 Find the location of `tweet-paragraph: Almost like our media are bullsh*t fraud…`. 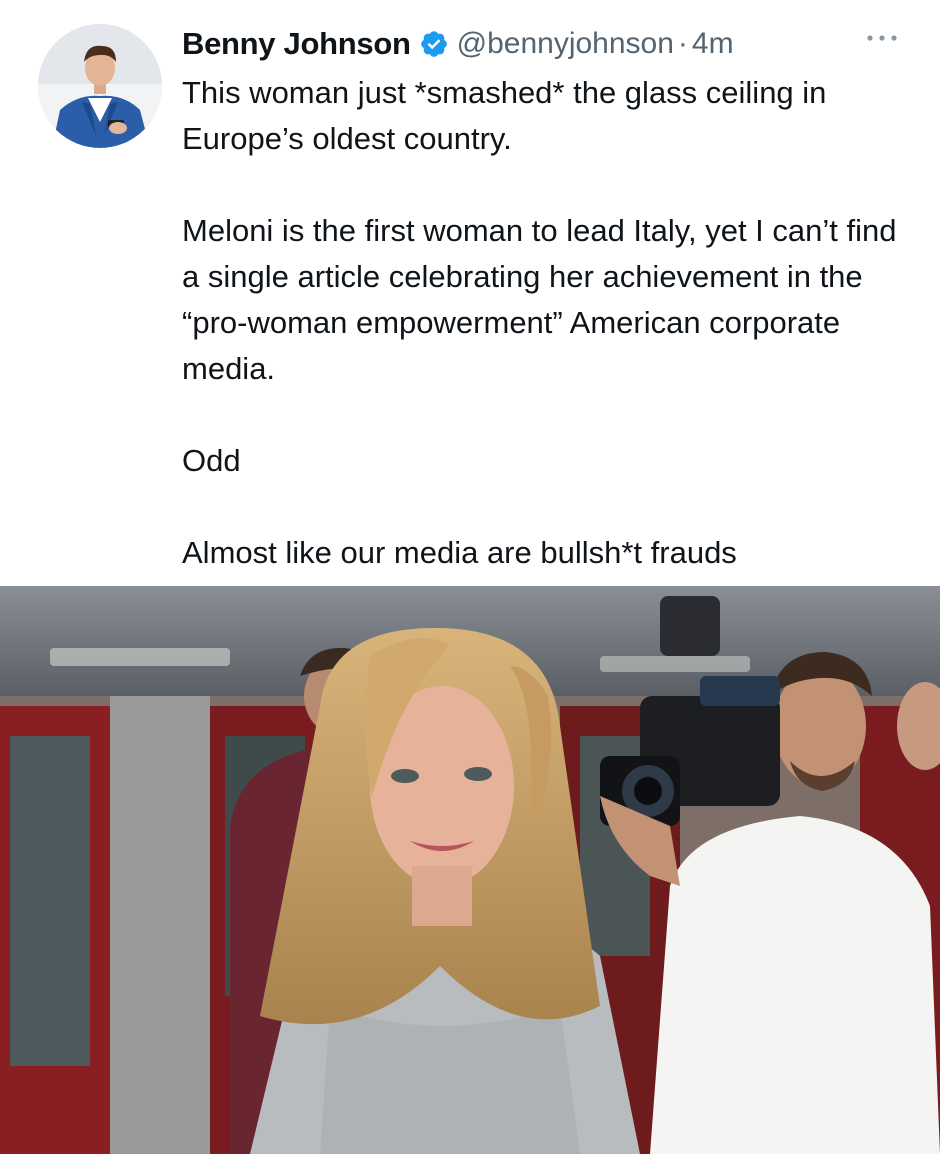

tweet-paragraph: Almost like our media are bullsh*t fraud… is located at coordinates (459, 552).